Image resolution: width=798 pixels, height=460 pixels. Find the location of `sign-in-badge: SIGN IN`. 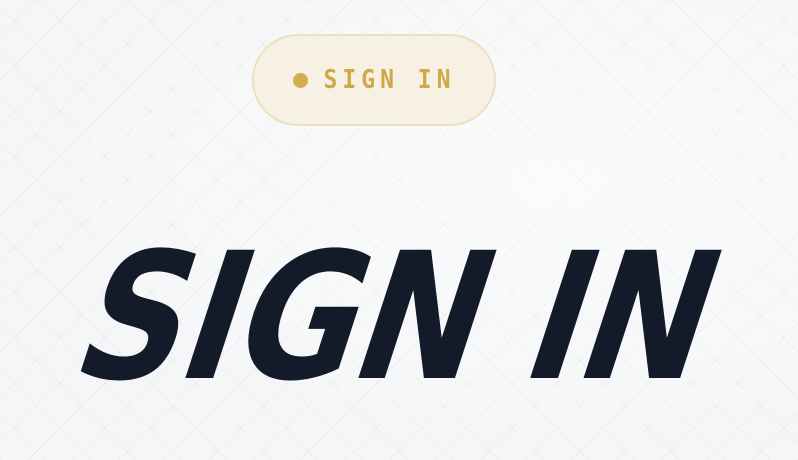

sign-in-badge: SIGN IN is located at coordinates (374, 80).